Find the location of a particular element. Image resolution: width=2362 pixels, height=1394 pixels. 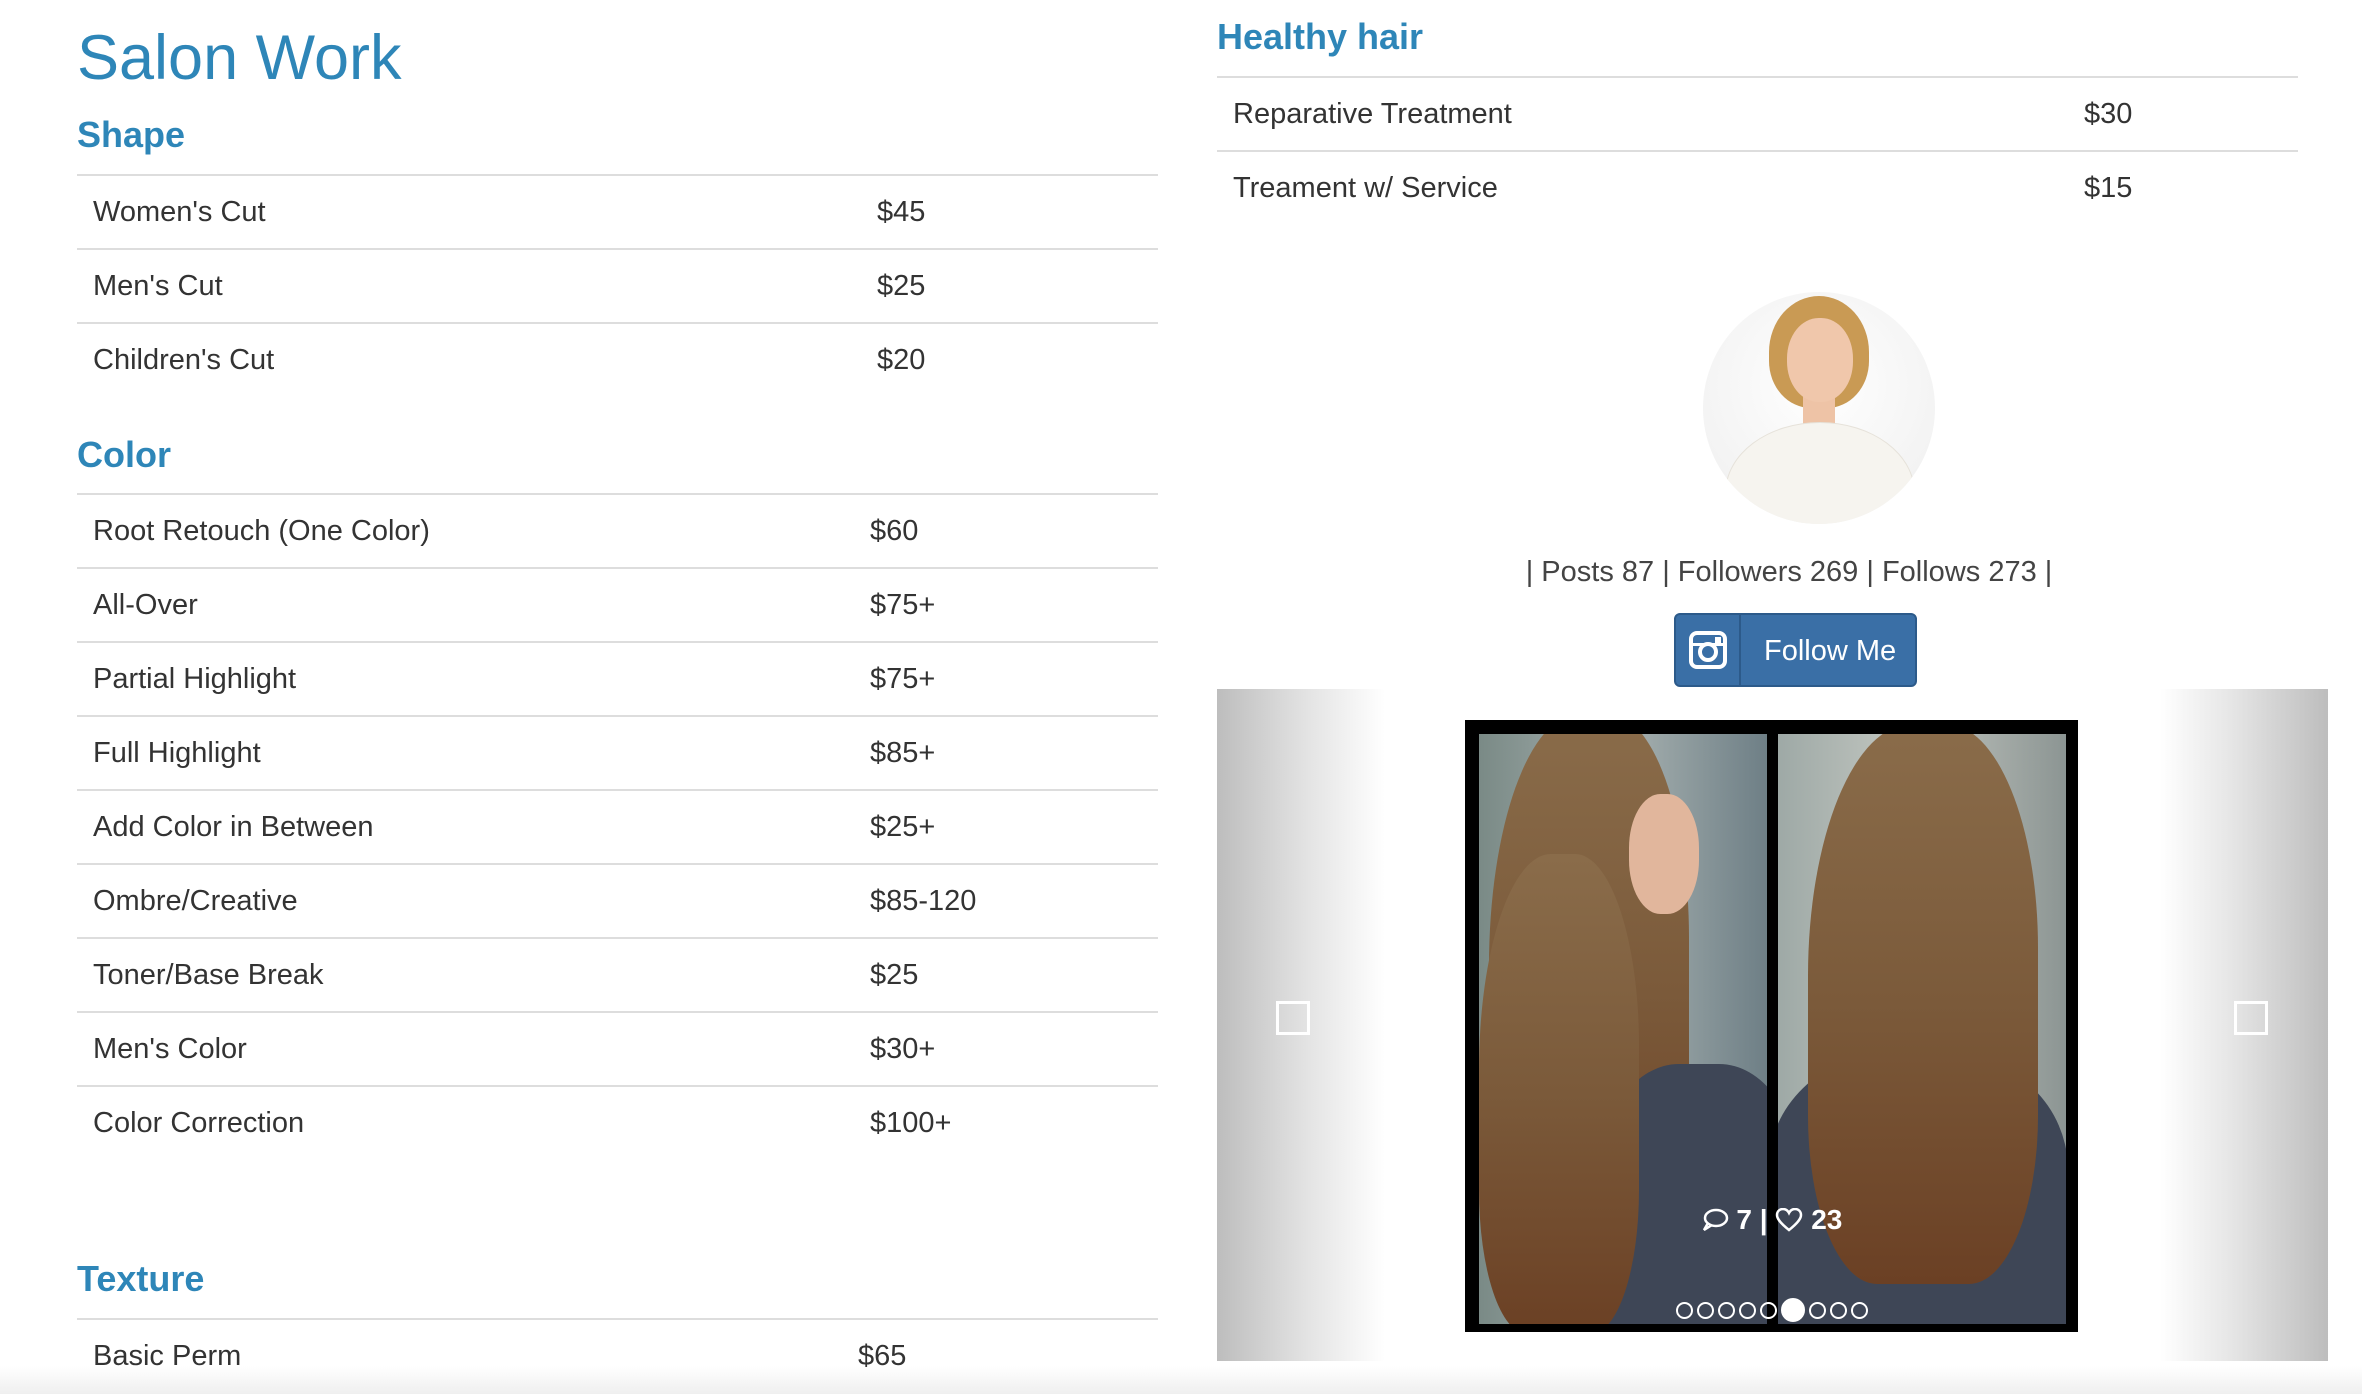

carousel-prev-button is located at coordinates (1301, 1025).